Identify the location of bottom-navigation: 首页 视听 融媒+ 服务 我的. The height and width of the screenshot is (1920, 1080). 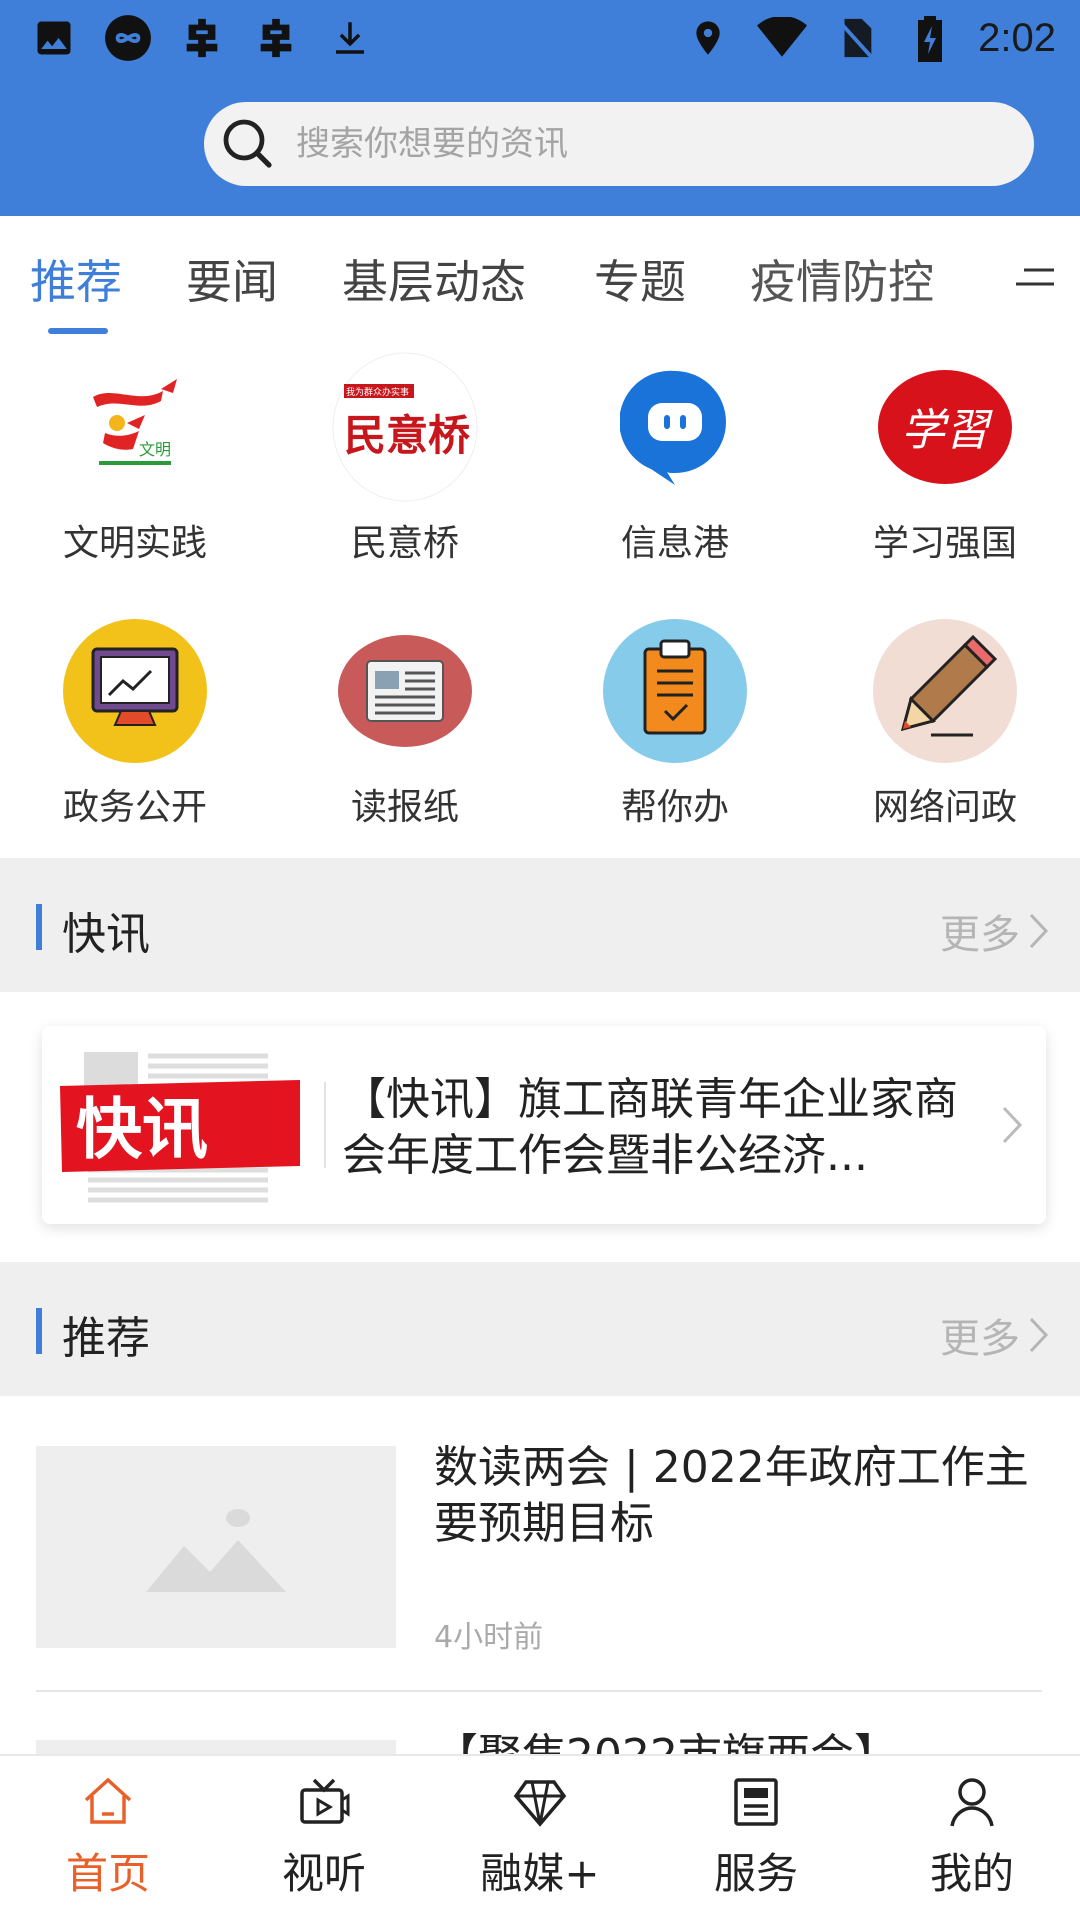
(540, 1837).